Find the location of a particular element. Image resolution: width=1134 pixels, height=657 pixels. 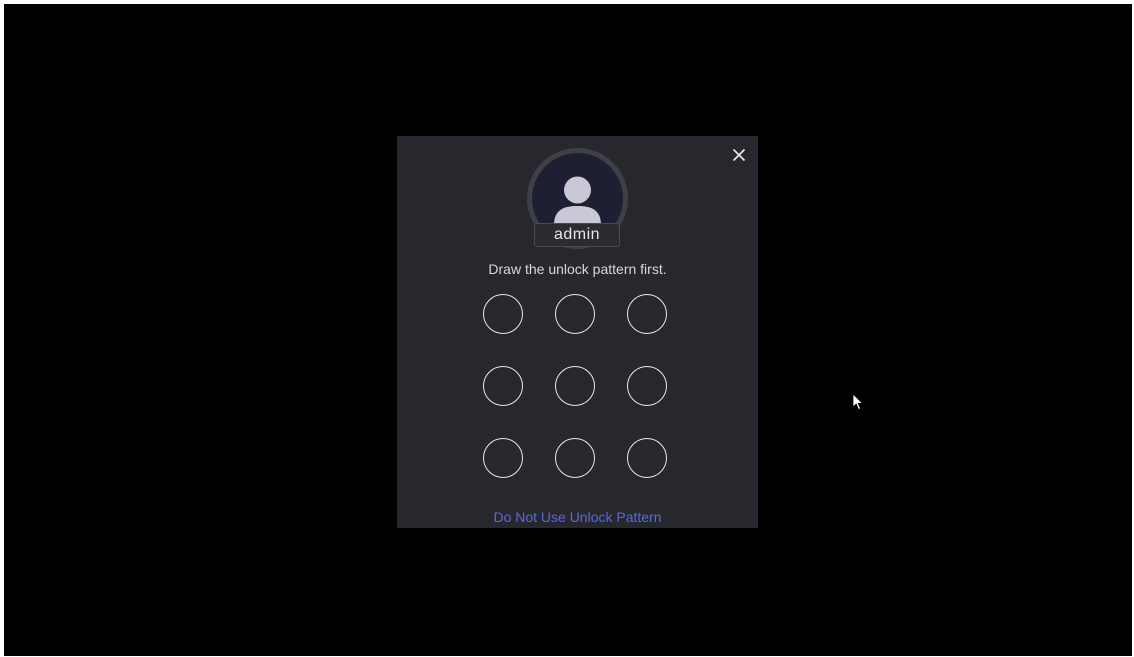

close-button is located at coordinates (739, 155).